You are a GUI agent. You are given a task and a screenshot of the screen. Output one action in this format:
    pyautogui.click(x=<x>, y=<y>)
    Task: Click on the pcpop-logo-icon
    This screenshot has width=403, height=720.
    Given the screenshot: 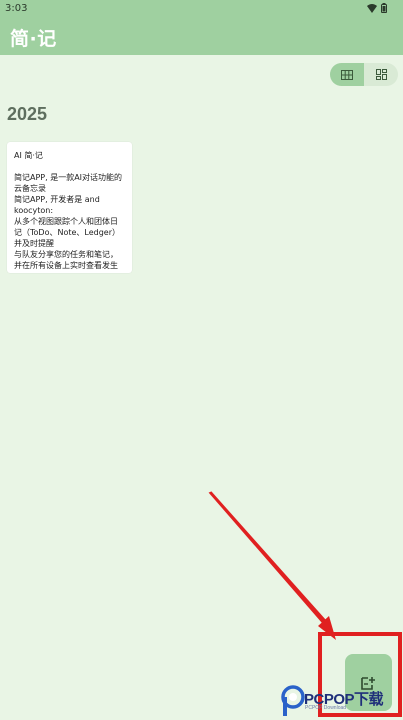 What is the action you would take?
    pyautogui.click(x=293, y=700)
    